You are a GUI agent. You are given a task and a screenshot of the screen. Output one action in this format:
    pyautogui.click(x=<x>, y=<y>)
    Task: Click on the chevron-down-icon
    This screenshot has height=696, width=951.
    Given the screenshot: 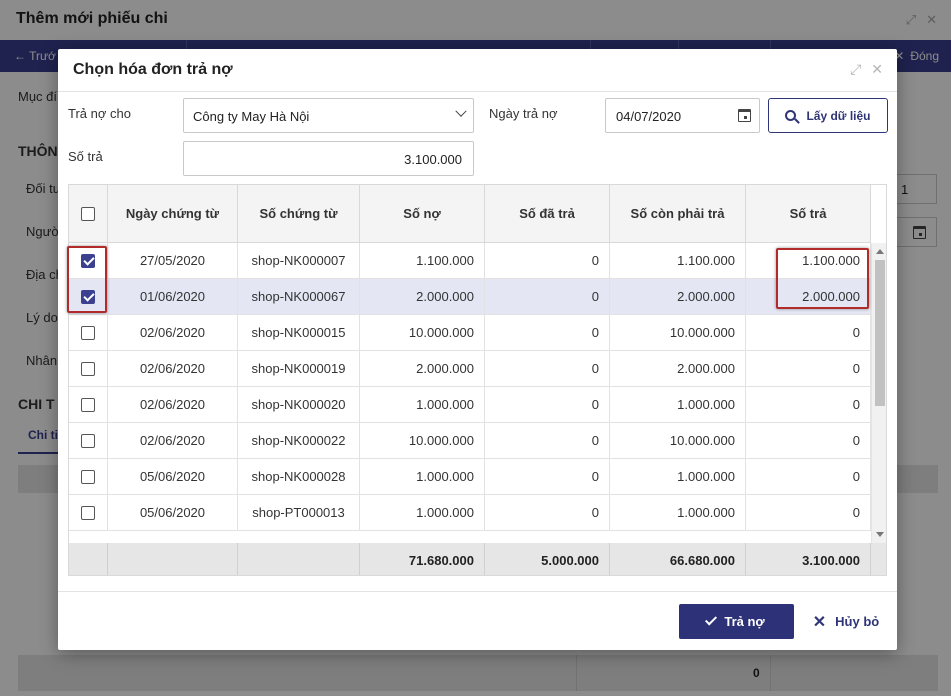 What is the action you would take?
    pyautogui.click(x=461, y=111)
    